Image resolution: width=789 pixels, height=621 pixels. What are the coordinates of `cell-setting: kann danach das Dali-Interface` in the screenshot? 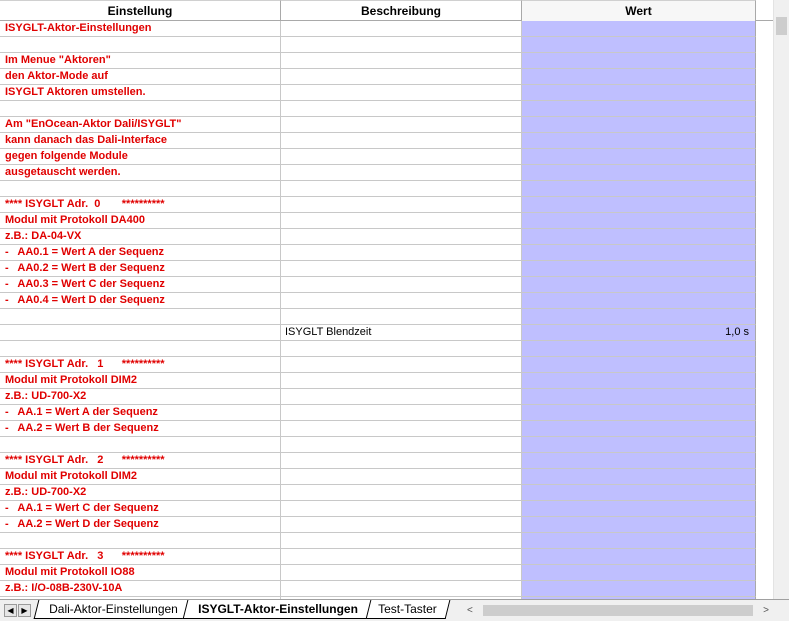 It's located at (140, 141).